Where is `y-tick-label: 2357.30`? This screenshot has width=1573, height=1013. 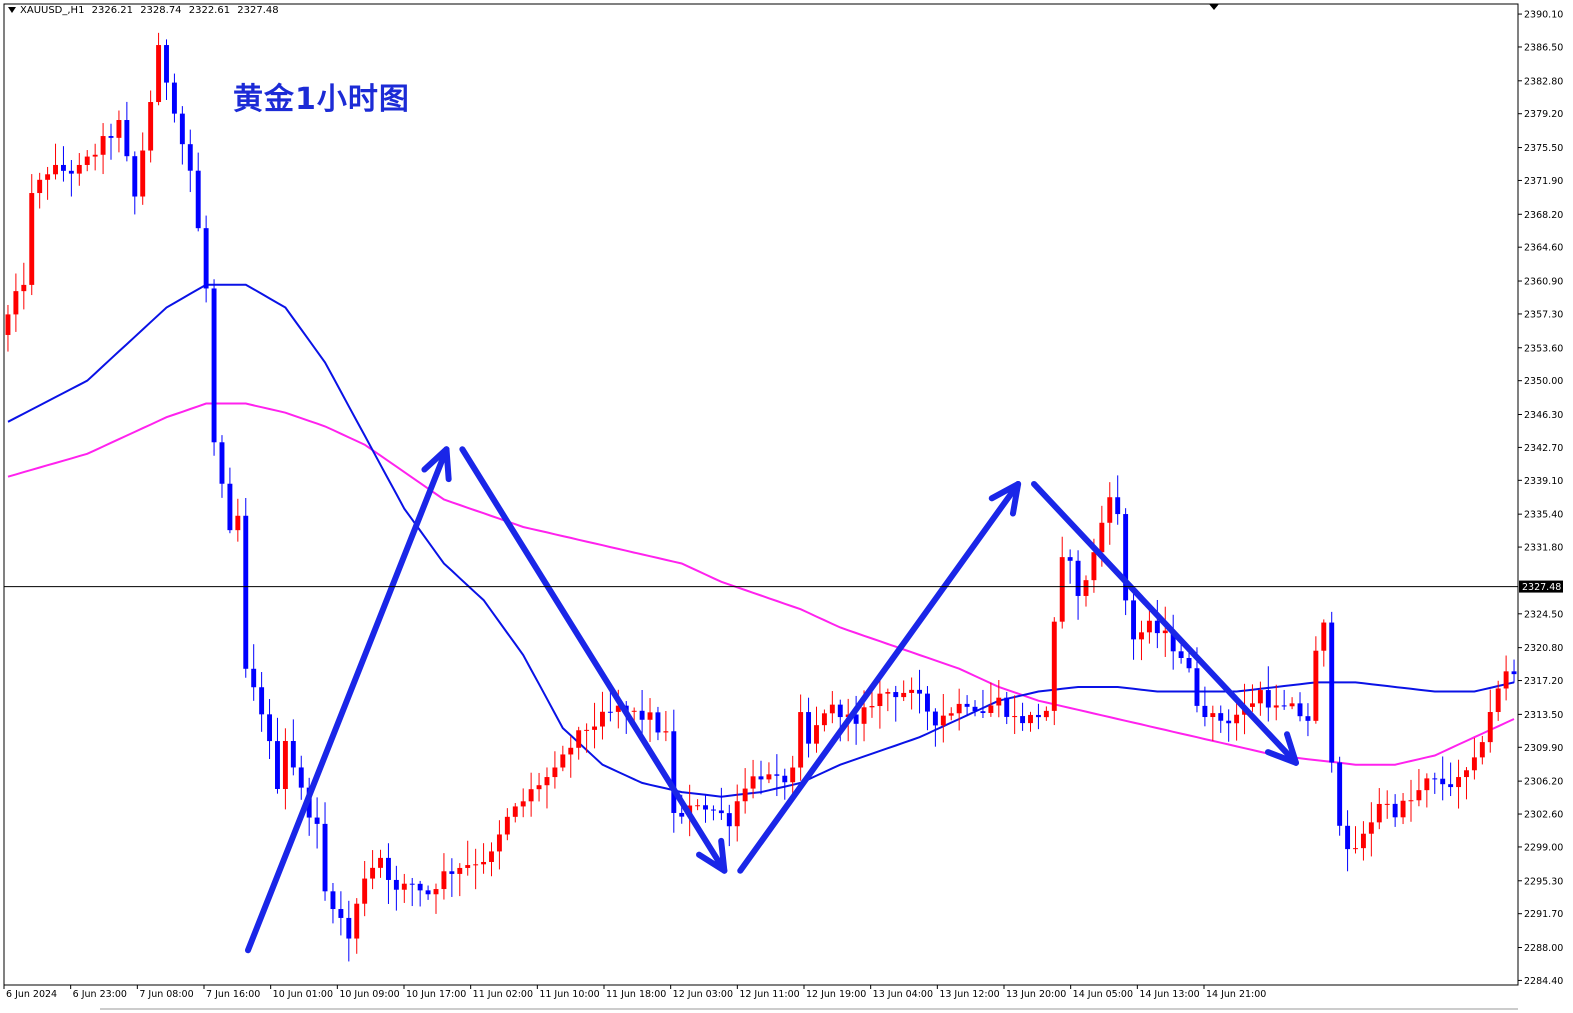 y-tick-label: 2357.30 is located at coordinates (1543, 314).